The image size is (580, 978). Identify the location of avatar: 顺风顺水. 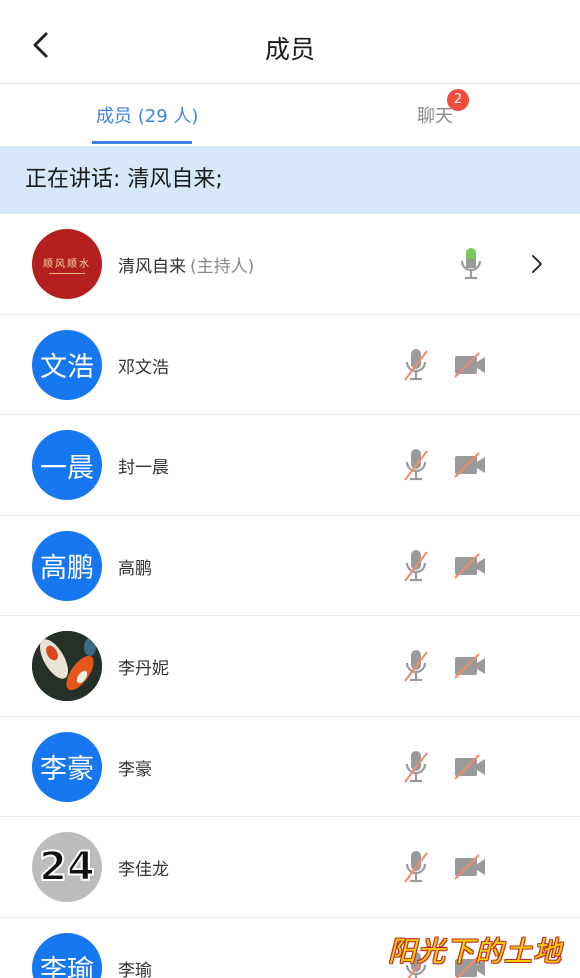
(67, 264).